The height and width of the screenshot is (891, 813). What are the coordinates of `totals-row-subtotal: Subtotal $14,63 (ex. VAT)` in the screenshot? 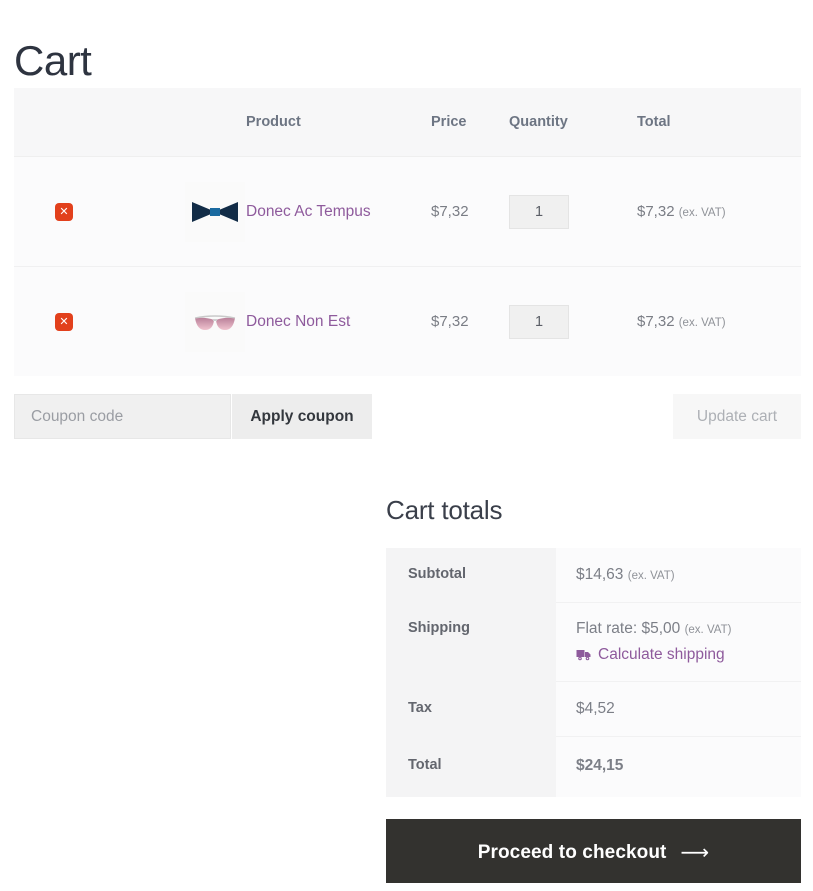 It's located at (593, 576).